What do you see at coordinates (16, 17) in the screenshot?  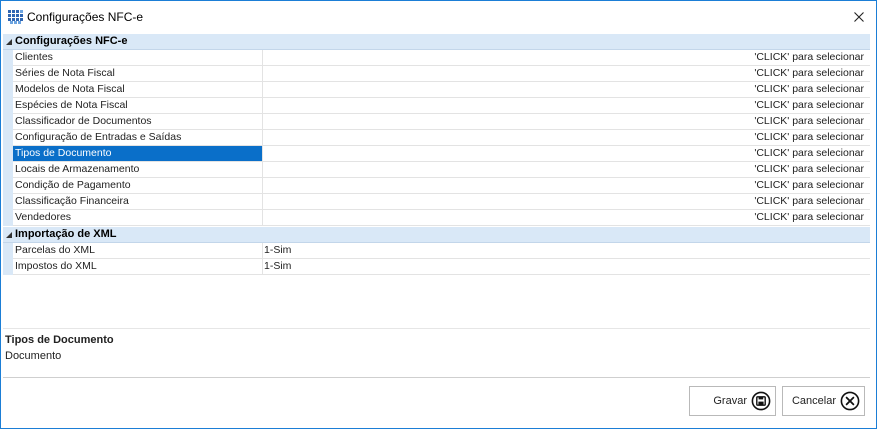 I see `grid-app-icon` at bounding box center [16, 17].